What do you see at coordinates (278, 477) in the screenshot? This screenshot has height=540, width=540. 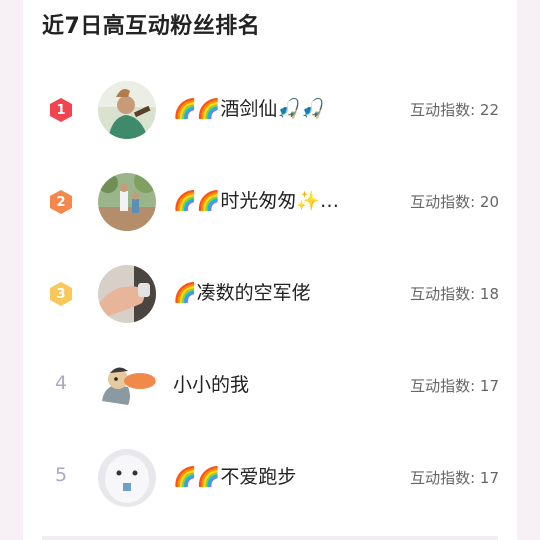 I see `fan-name: 🌈🌈不爱跑步` at bounding box center [278, 477].